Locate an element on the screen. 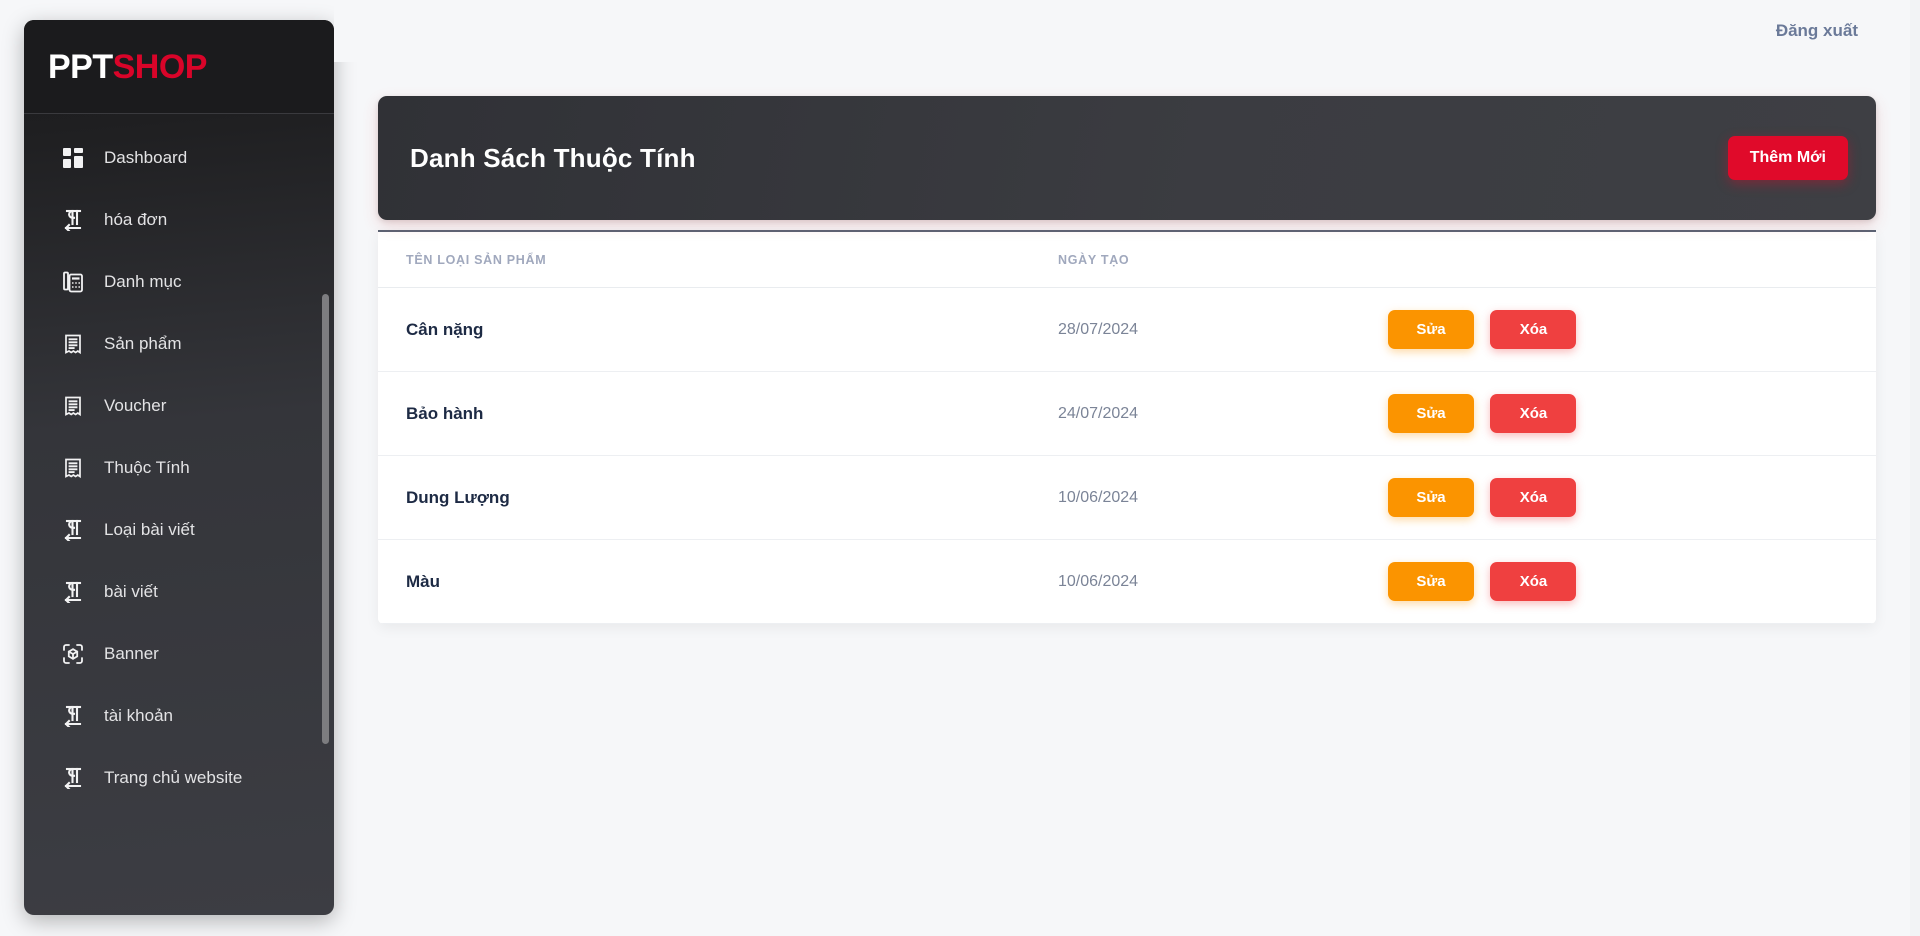  sidebar-item-label: bài viết is located at coordinates (131, 591).